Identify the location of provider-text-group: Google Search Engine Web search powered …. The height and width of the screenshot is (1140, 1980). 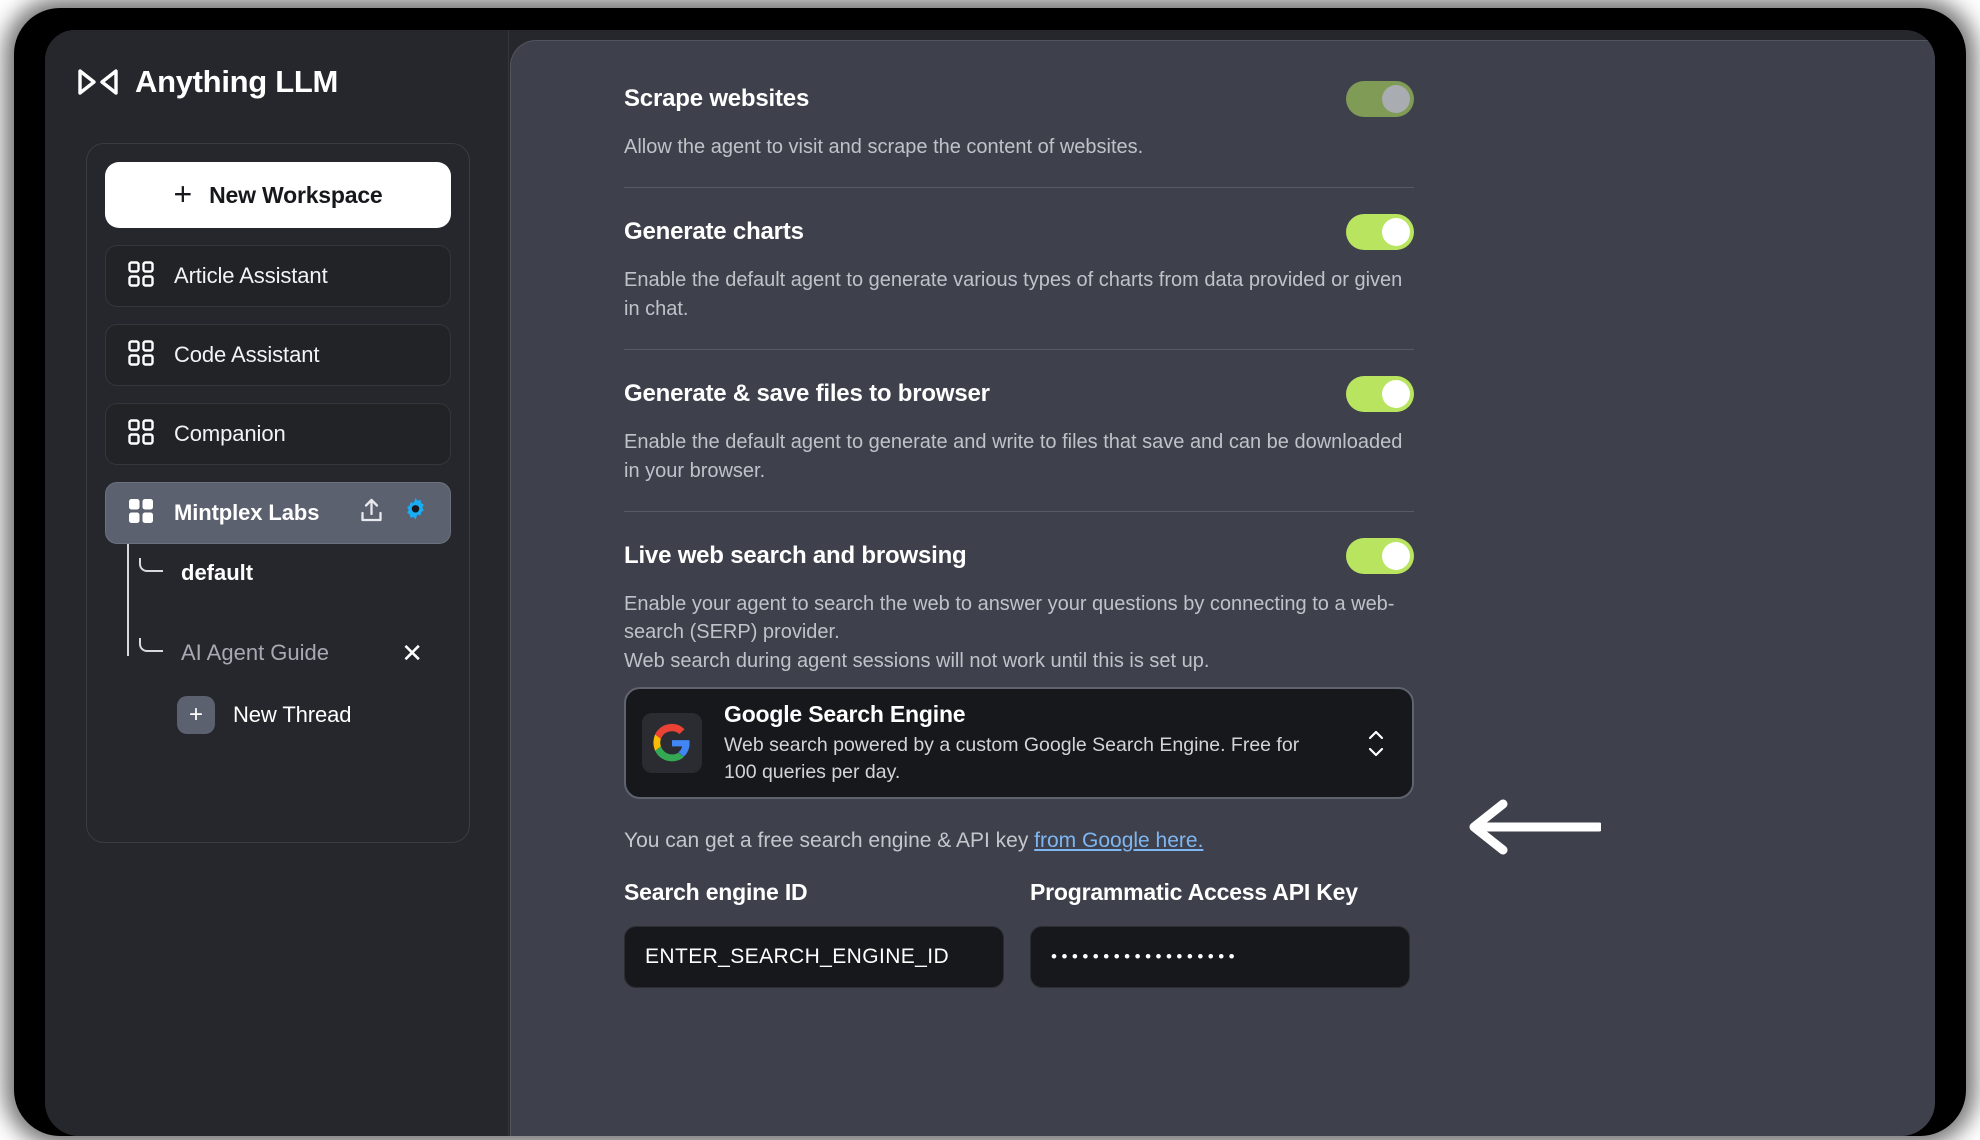
(1034, 743).